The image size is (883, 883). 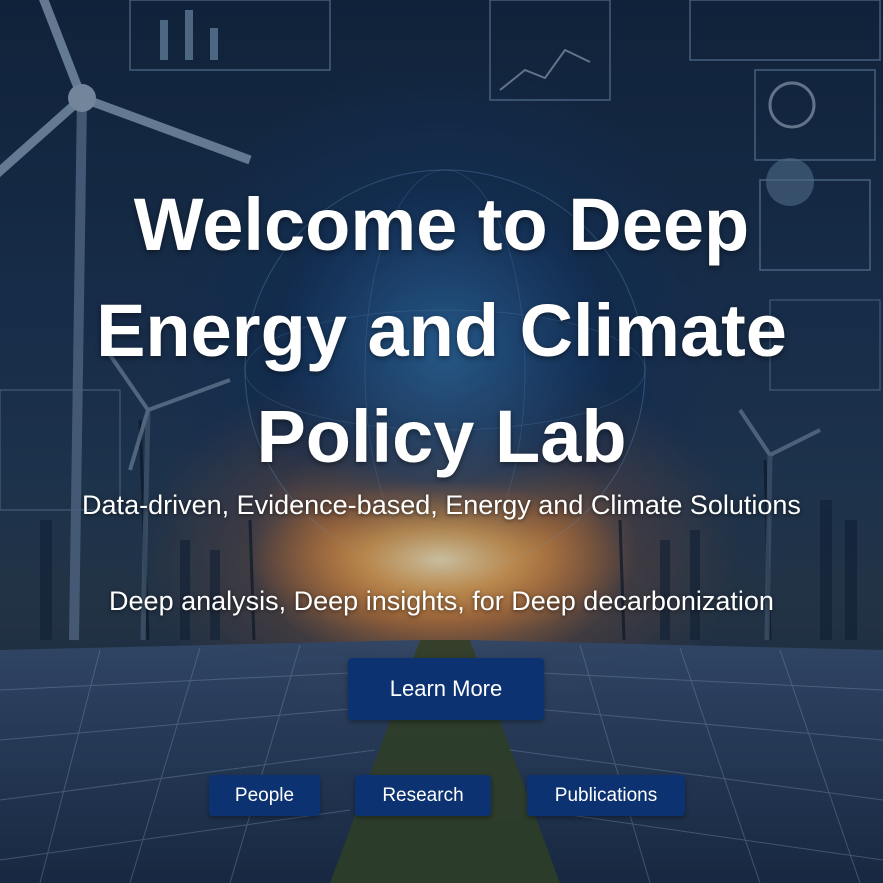 What do you see at coordinates (441, 224) in the screenshot?
I see `title-line: Welcome to Deep` at bounding box center [441, 224].